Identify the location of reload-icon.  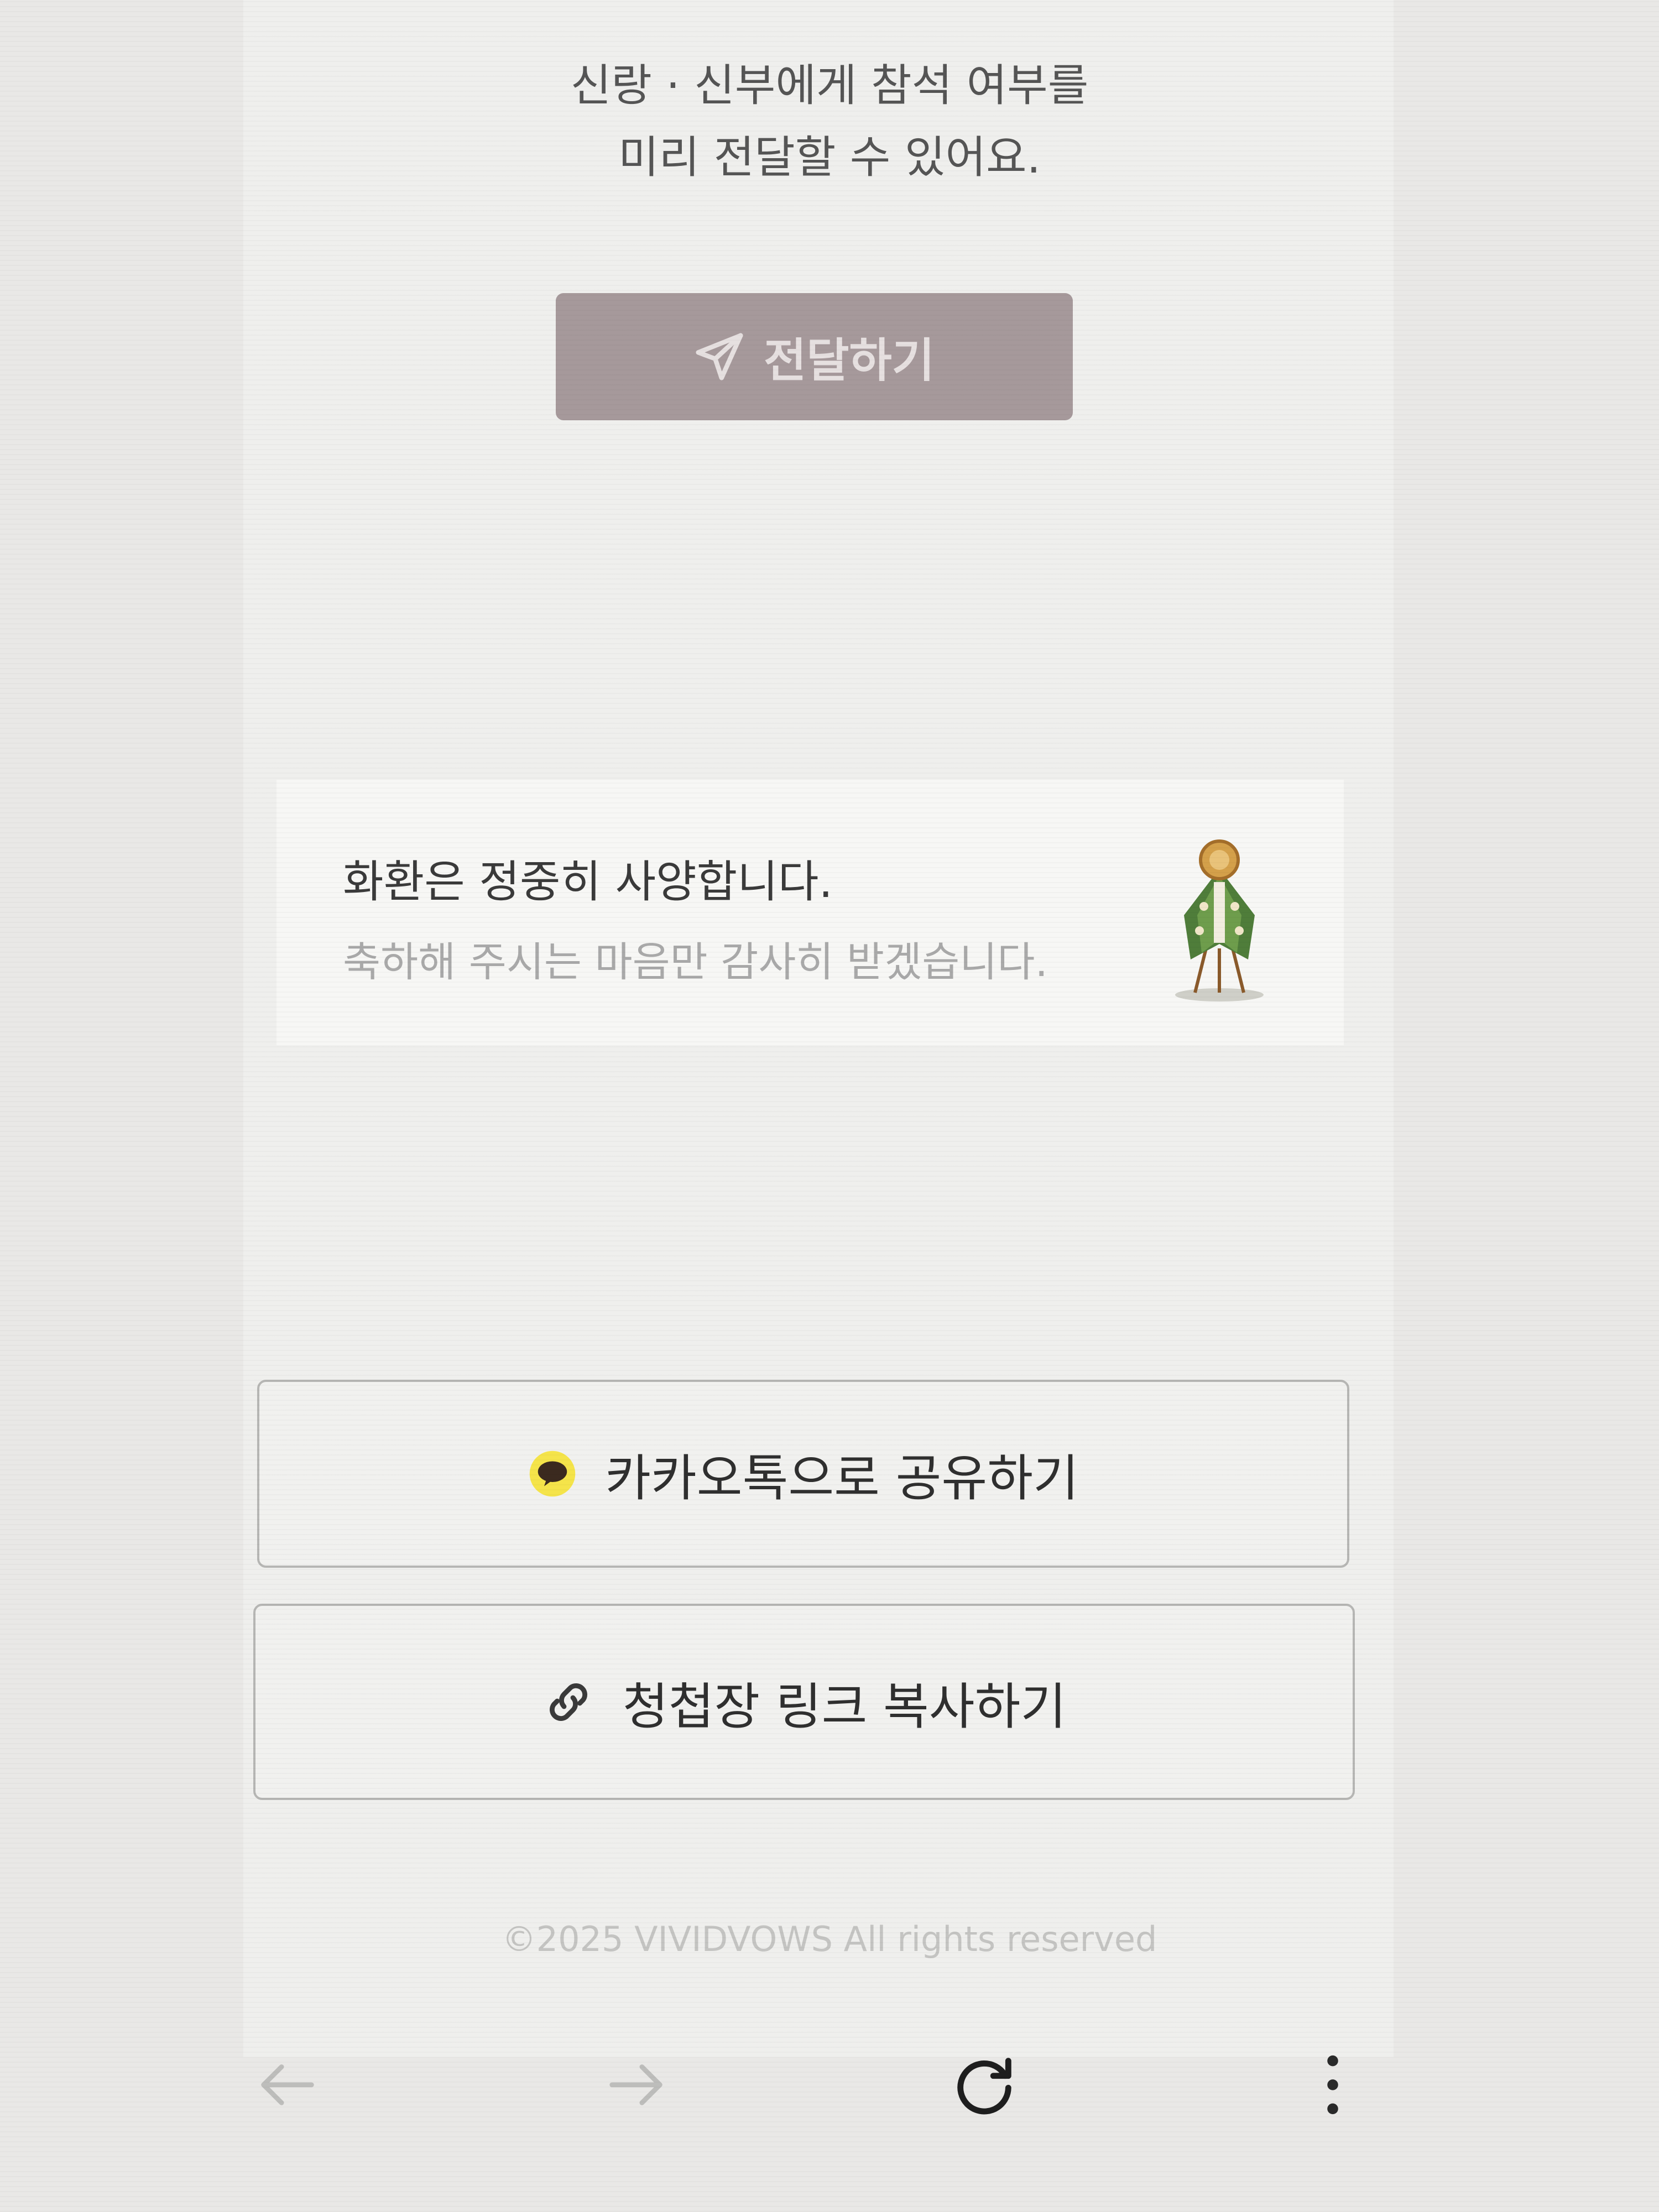
(984, 2086).